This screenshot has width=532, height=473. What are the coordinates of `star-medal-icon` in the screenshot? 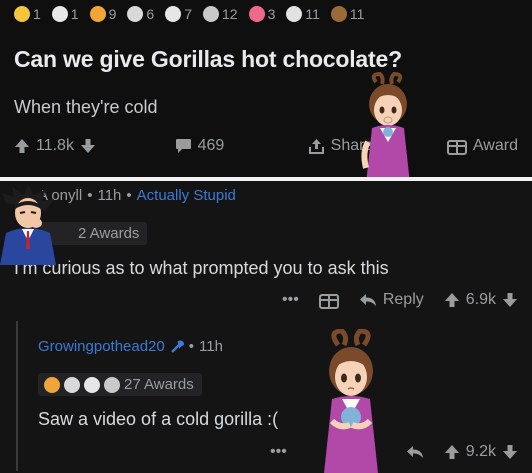 It's located at (22, 14).